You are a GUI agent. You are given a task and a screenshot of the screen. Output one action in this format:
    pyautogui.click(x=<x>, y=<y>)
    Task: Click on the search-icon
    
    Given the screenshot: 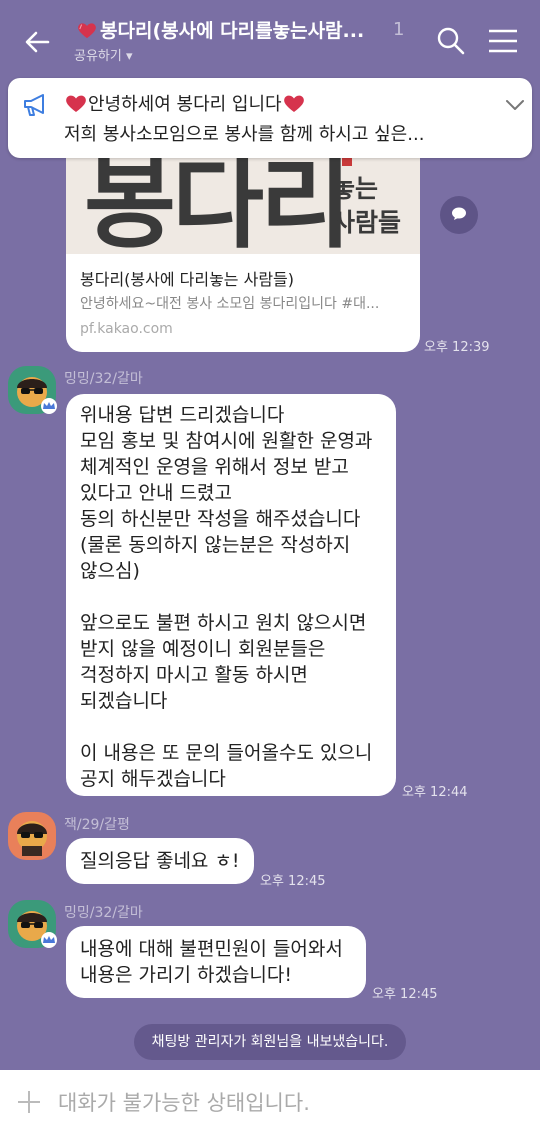 What is the action you would take?
    pyautogui.click(x=451, y=41)
    